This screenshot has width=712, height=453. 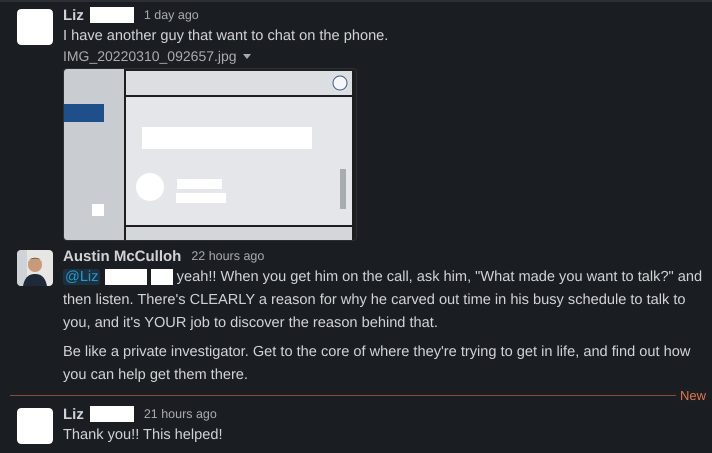 What do you see at coordinates (180, 414) in the screenshot?
I see `timestamp: 21 hours ago` at bounding box center [180, 414].